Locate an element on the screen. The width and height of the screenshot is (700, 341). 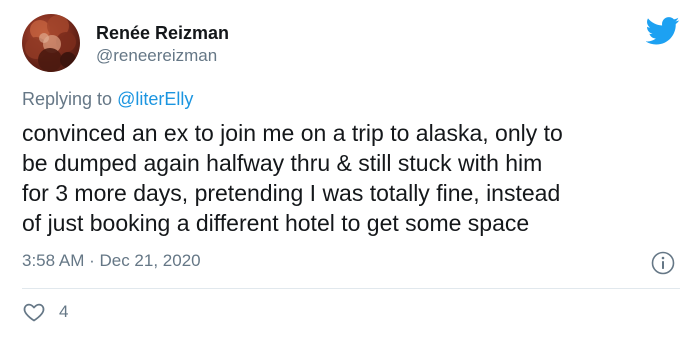
replying-to-link: @literElly is located at coordinates (155, 99).